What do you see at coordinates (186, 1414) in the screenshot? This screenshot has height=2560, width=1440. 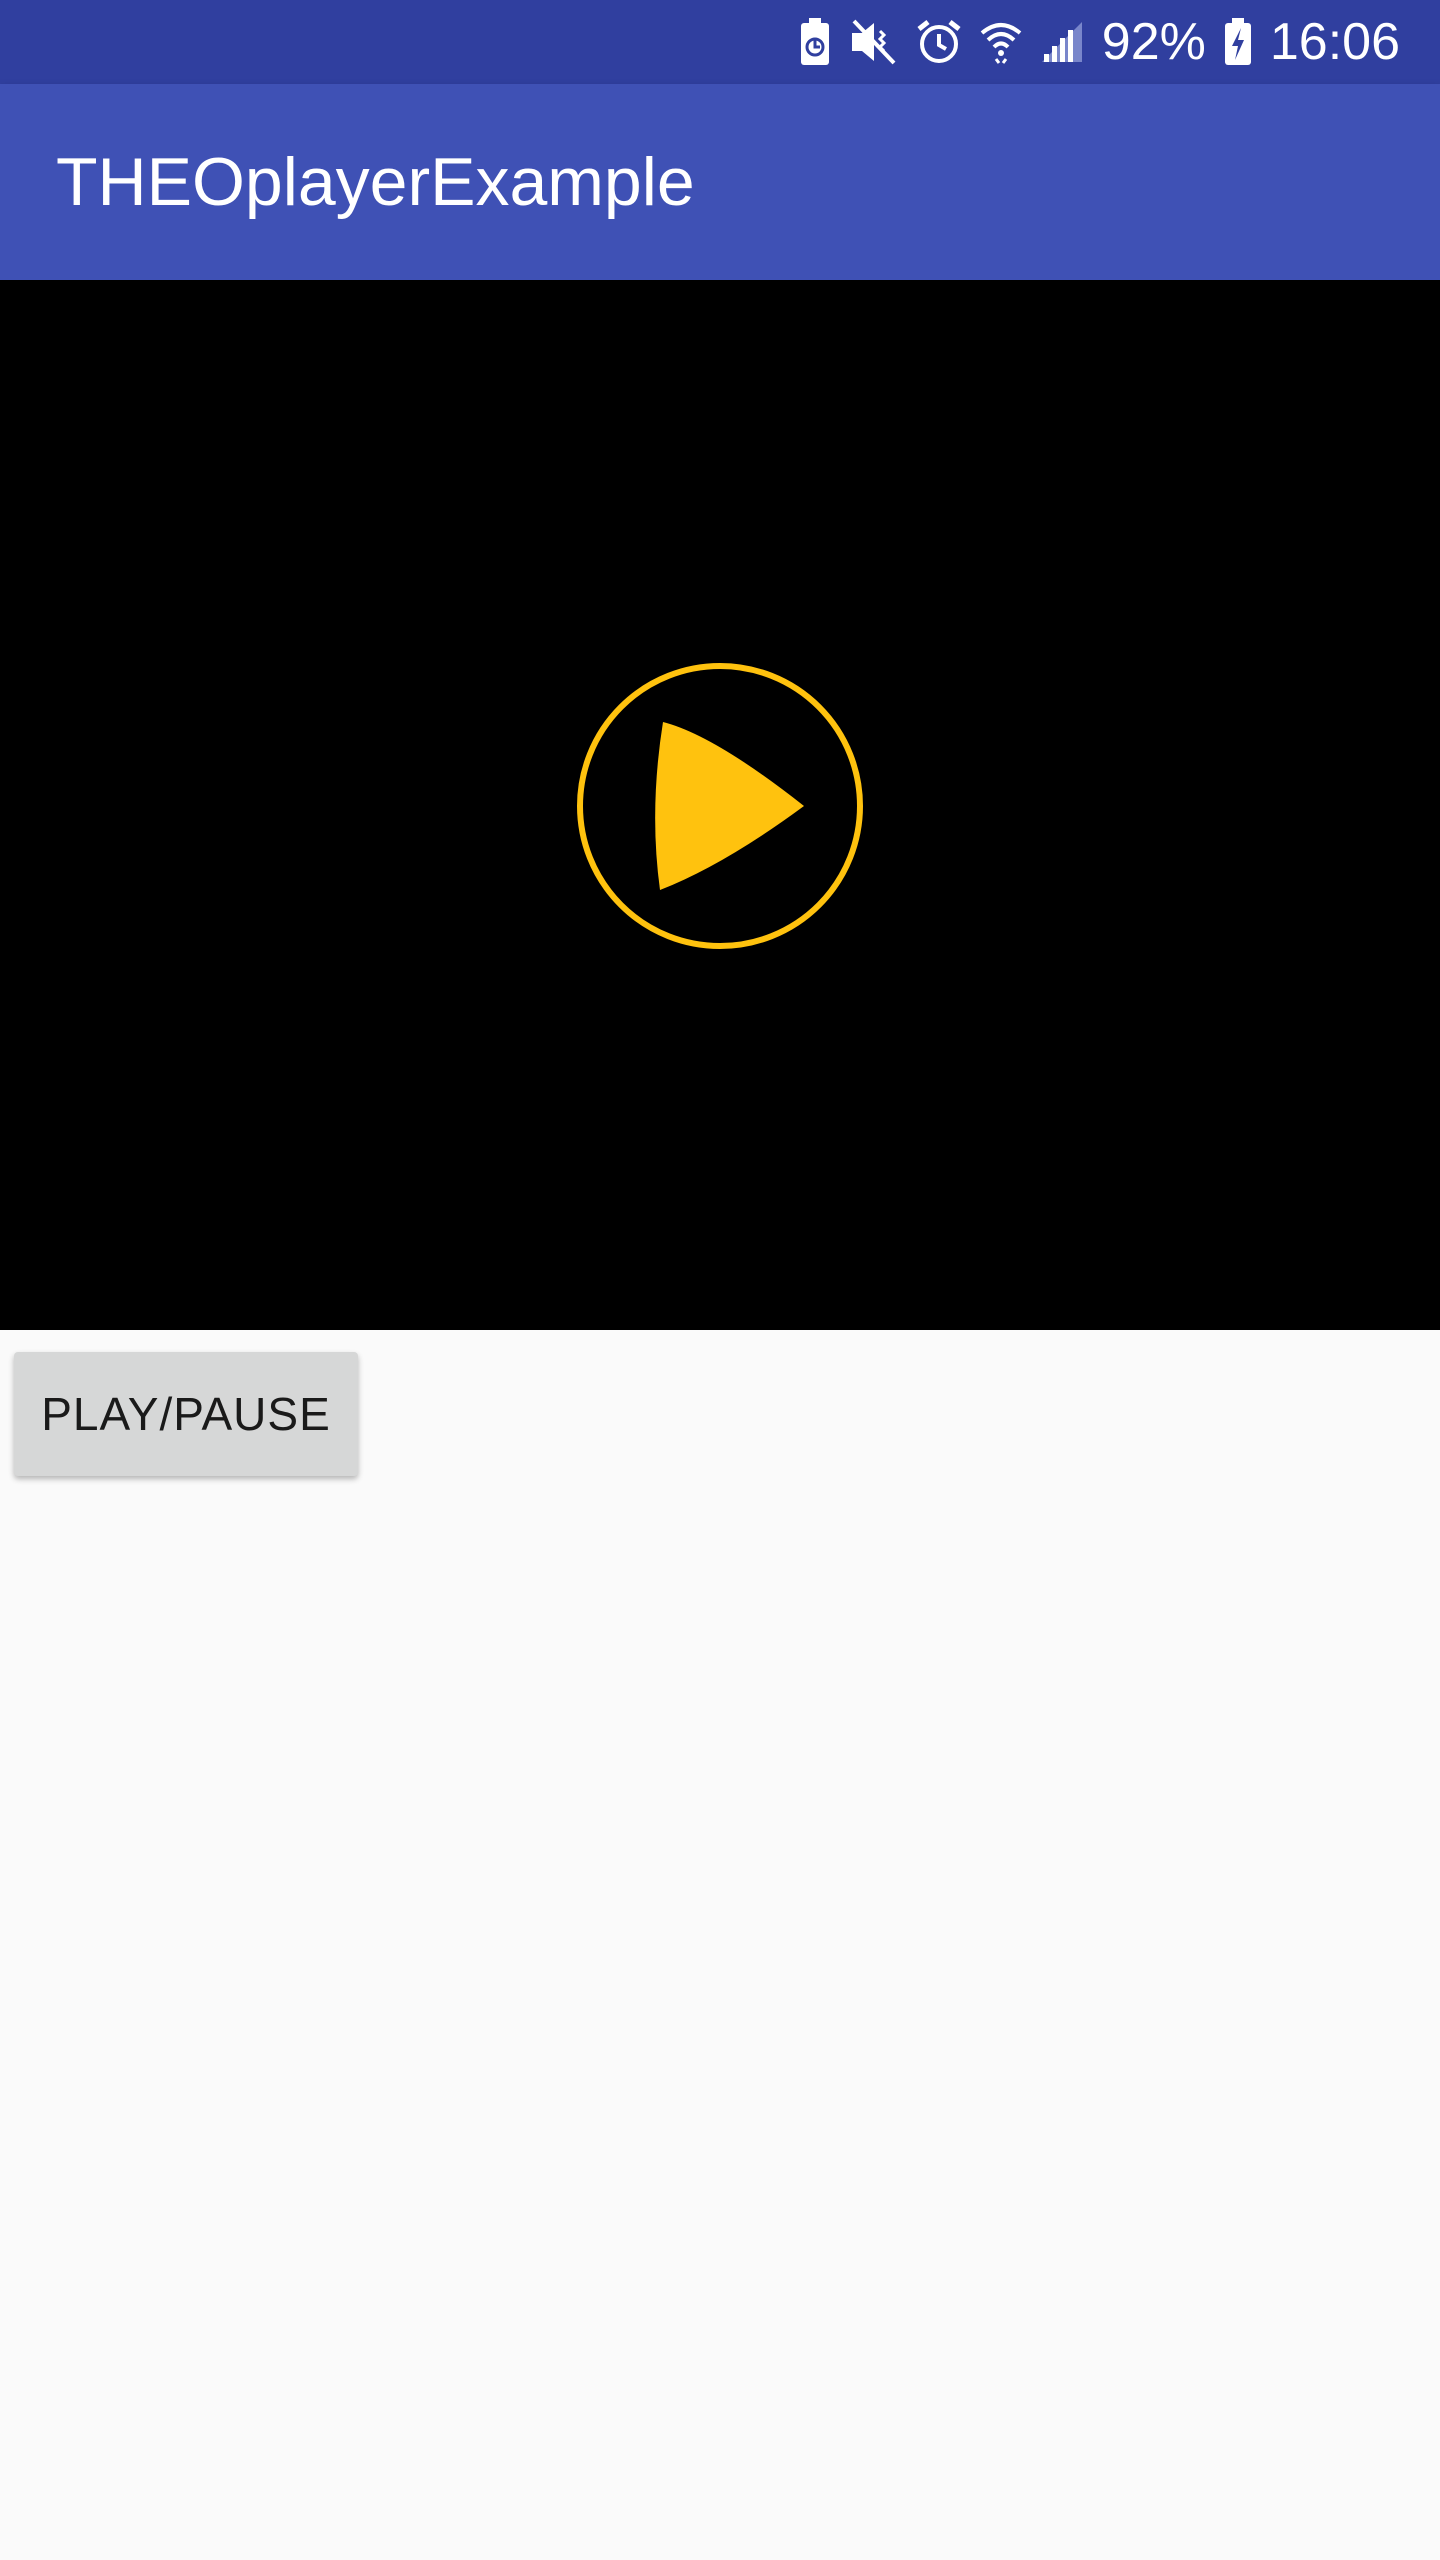 I see `play-pause-button: PLAY/PAUSE` at bounding box center [186, 1414].